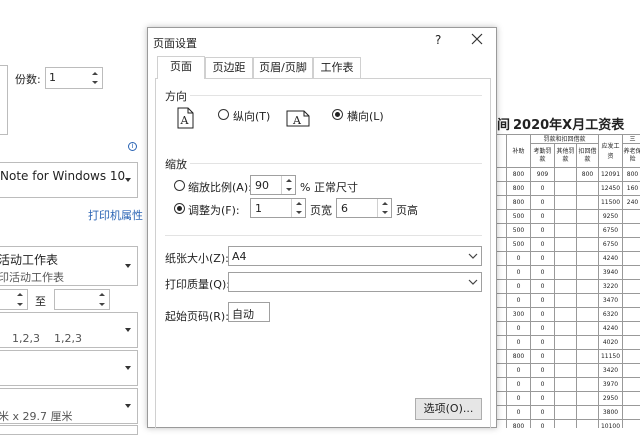 Image resolution: width=640 pixels, height=435 pixels. What do you see at coordinates (323, 235) in the screenshot?
I see `scaling-bottom-divider` at bounding box center [323, 235].